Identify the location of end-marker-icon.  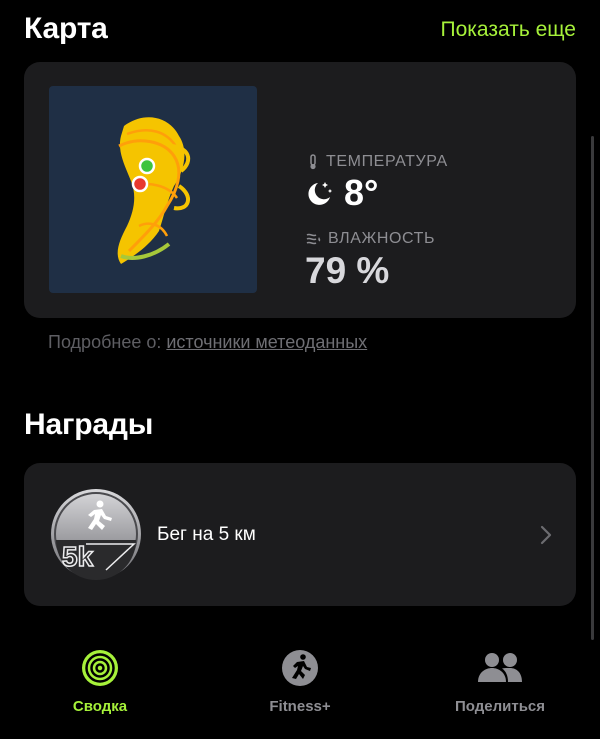
(140, 184).